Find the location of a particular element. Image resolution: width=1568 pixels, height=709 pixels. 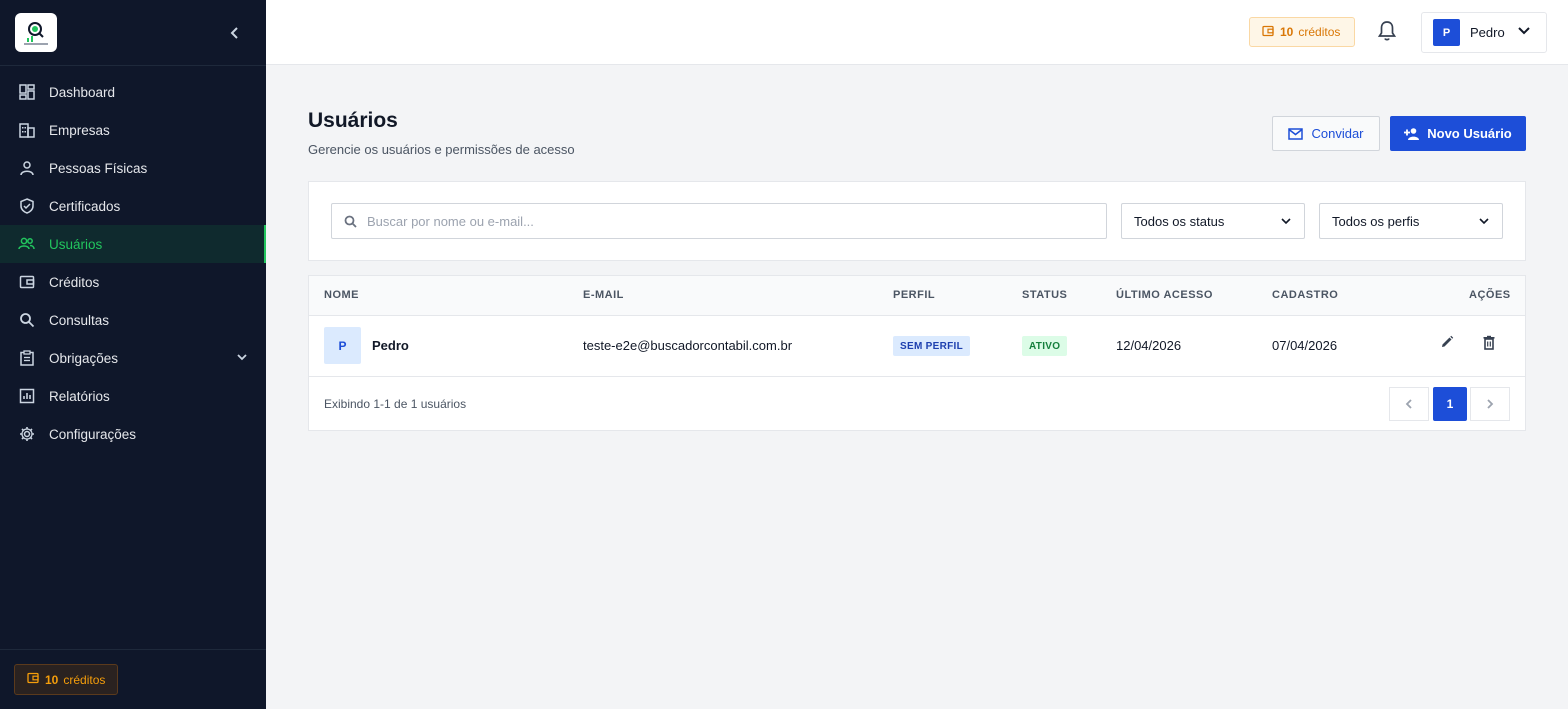

person-icon is located at coordinates (26, 168).